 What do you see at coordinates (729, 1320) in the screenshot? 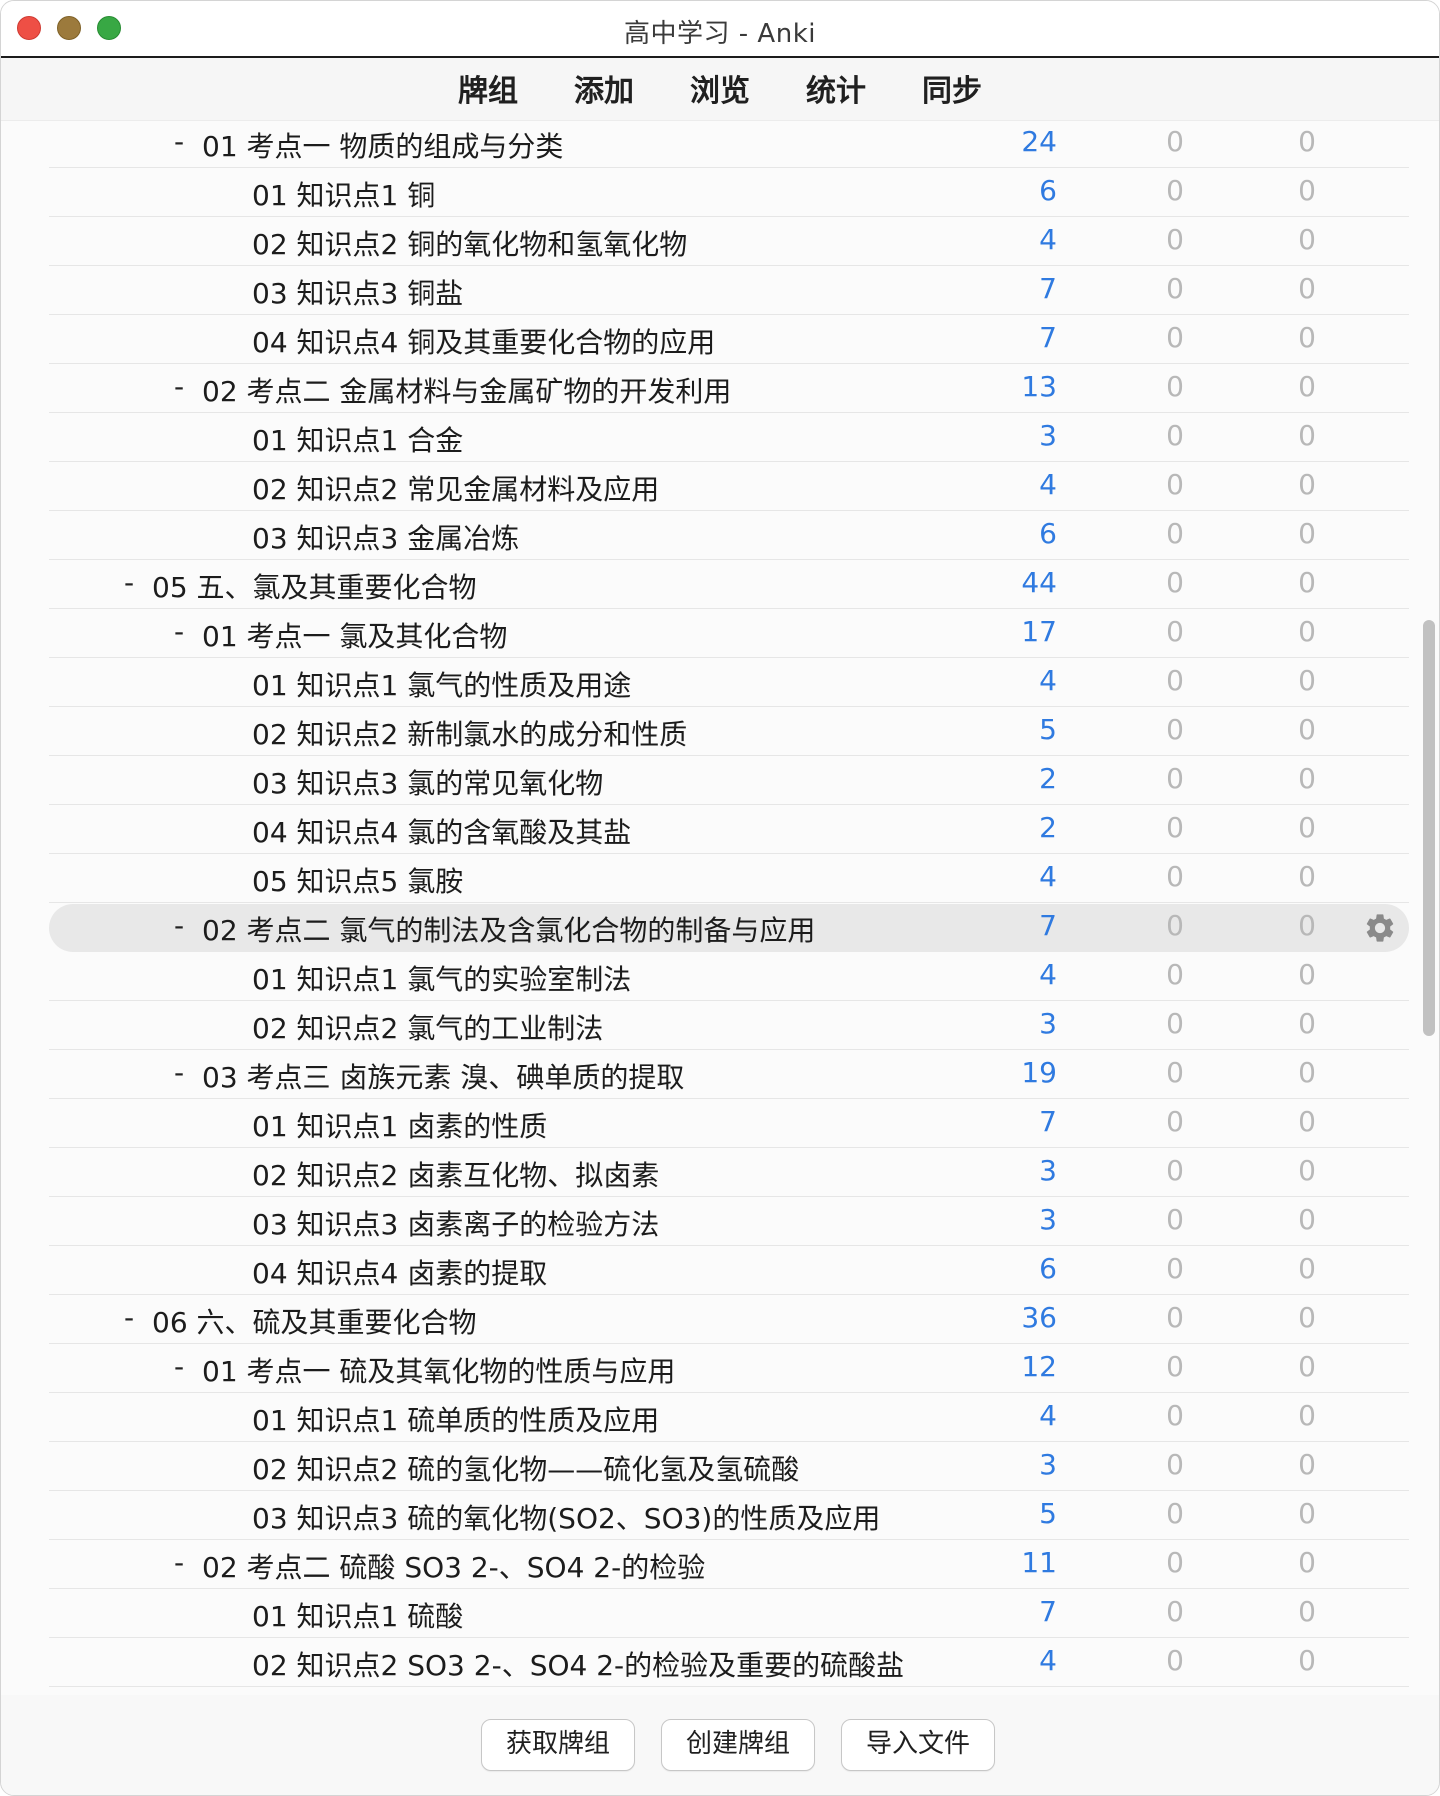
I see `deck-row: -06 六、硫及其重要化合物 36 0 0` at bounding box center [729, 1320].